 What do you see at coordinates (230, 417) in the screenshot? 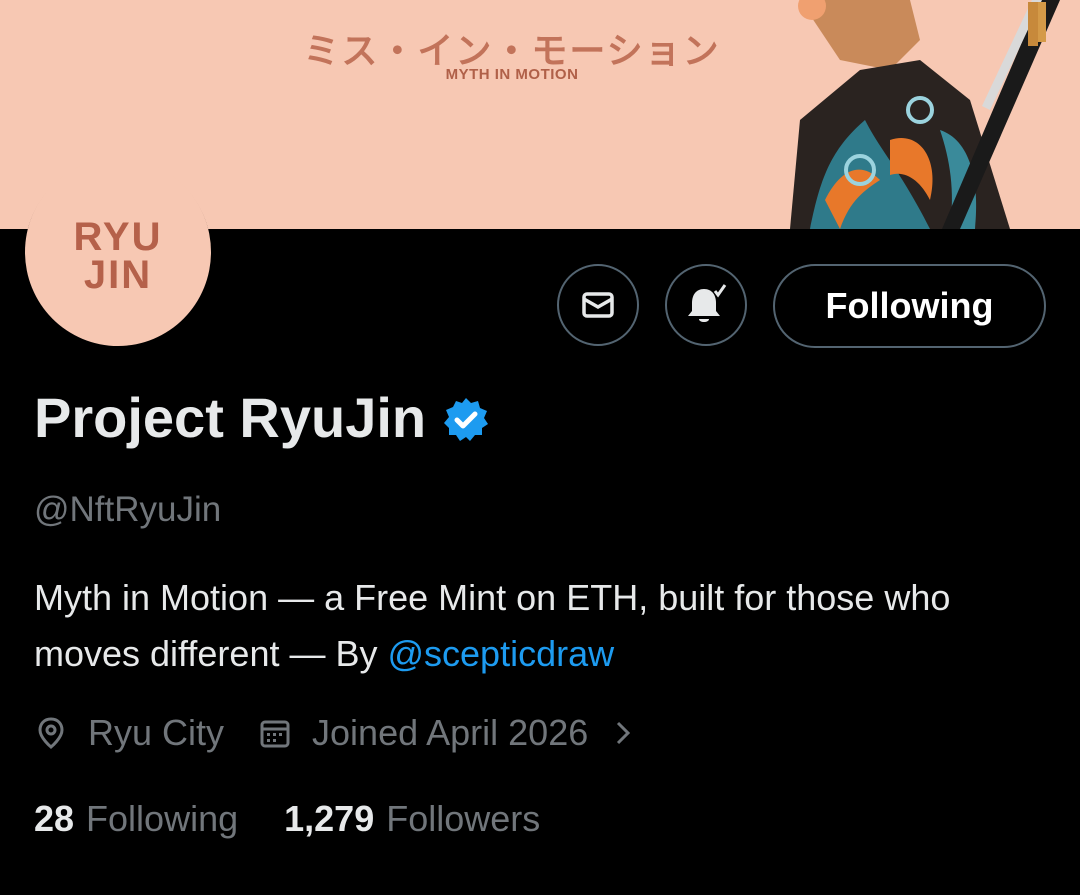
I see `display-name: Project RyuJin` at bounding box center [230, 417].